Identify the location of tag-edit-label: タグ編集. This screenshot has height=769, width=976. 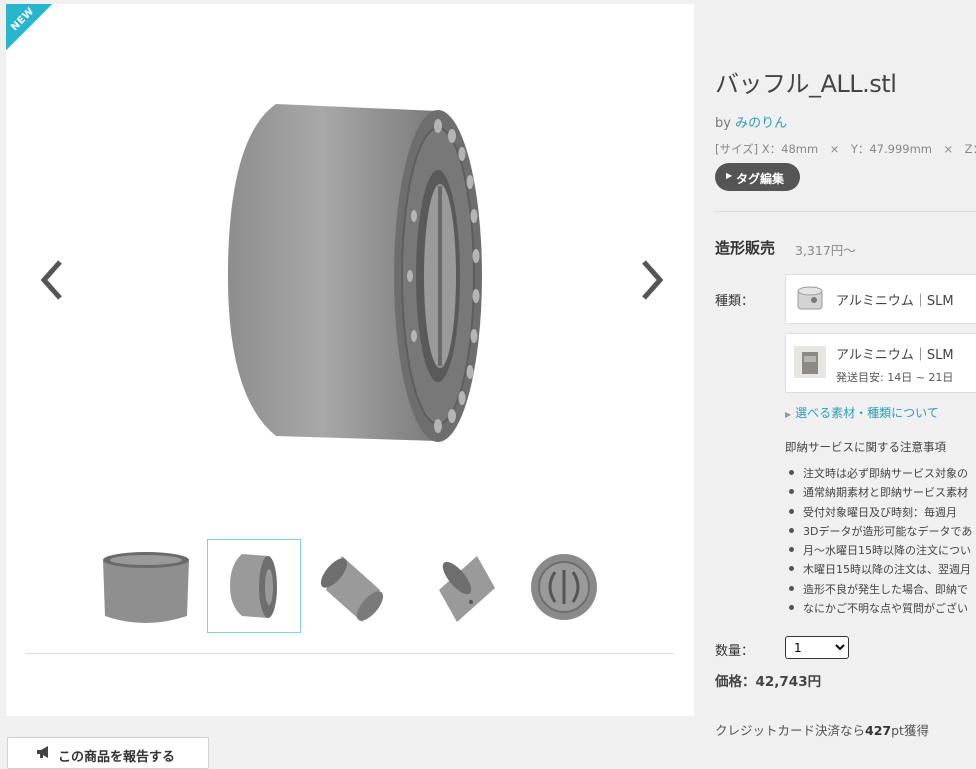
(760, 179).